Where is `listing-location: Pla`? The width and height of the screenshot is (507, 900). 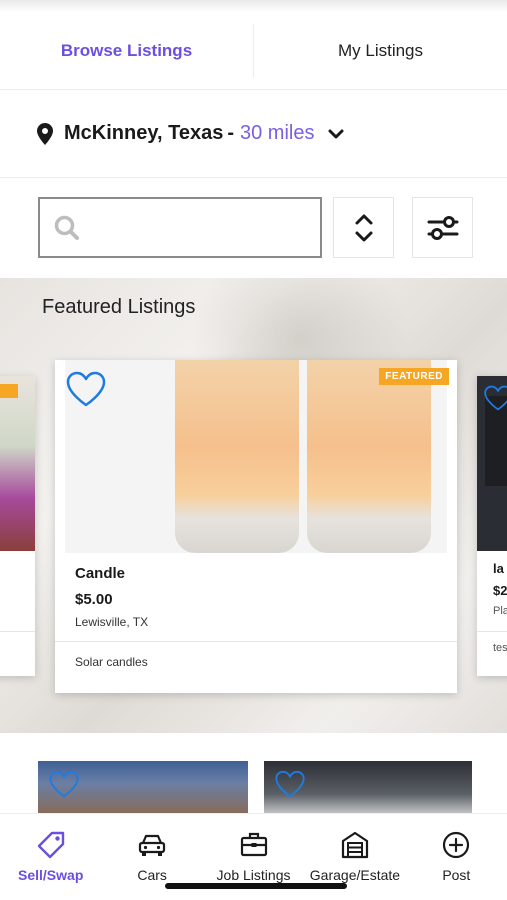 listing-location: Pla is located at coordinates (500, 611).